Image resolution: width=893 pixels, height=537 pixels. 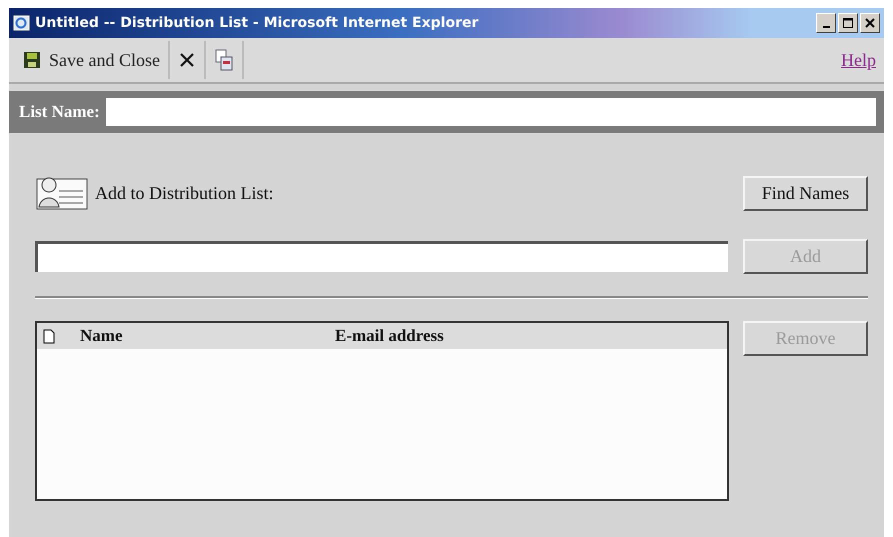 I want to click on list-name-label: List Name:, so click(x=59, y=112).